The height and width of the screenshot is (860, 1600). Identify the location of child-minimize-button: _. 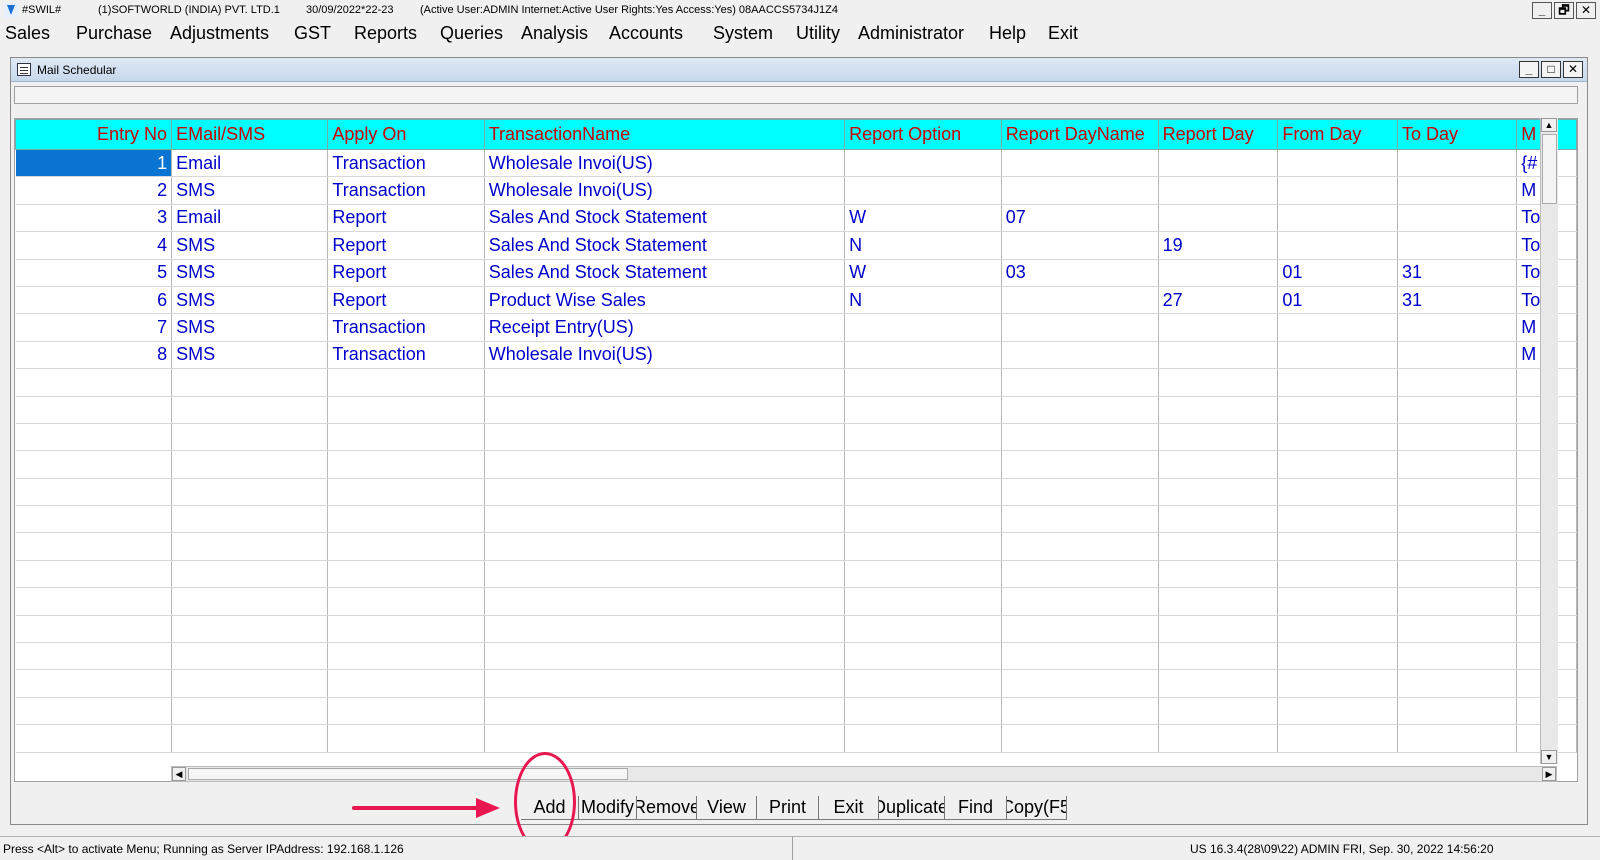
(1529, 69).